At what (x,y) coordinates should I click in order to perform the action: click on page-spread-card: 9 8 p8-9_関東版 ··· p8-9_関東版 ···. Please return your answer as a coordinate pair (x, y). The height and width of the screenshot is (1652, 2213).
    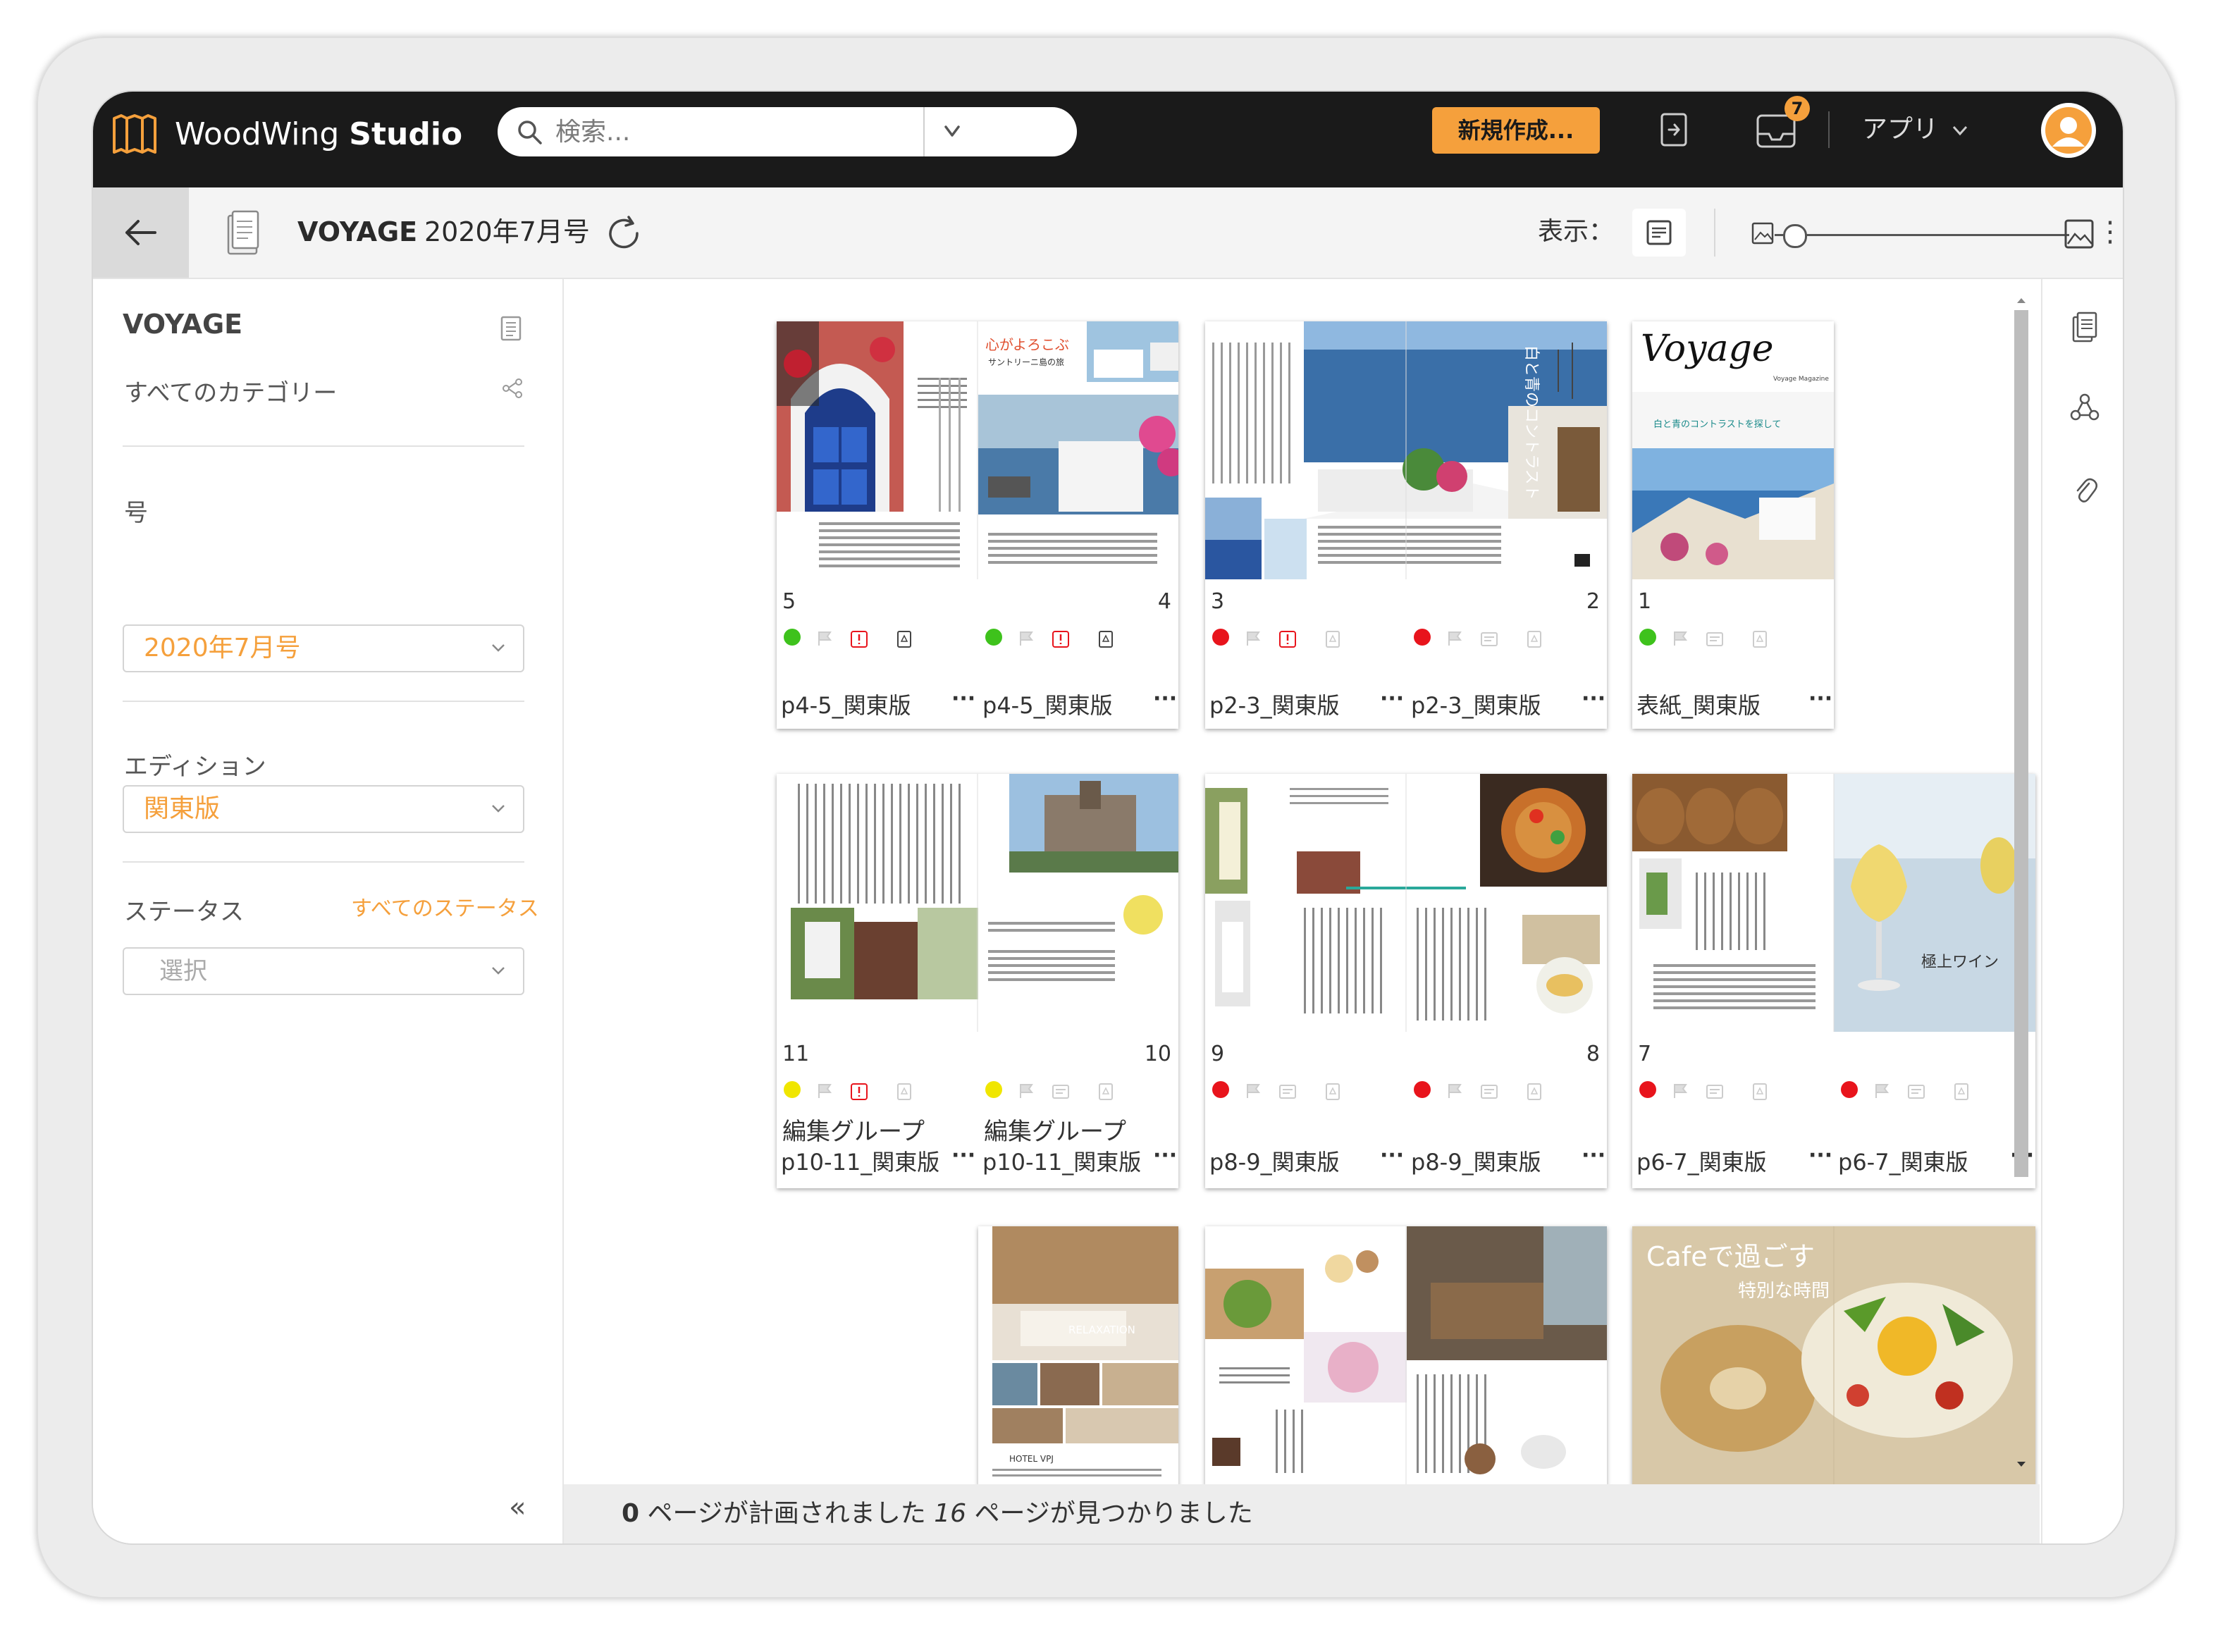
    Looking at the image, I should click on (1406, 981).